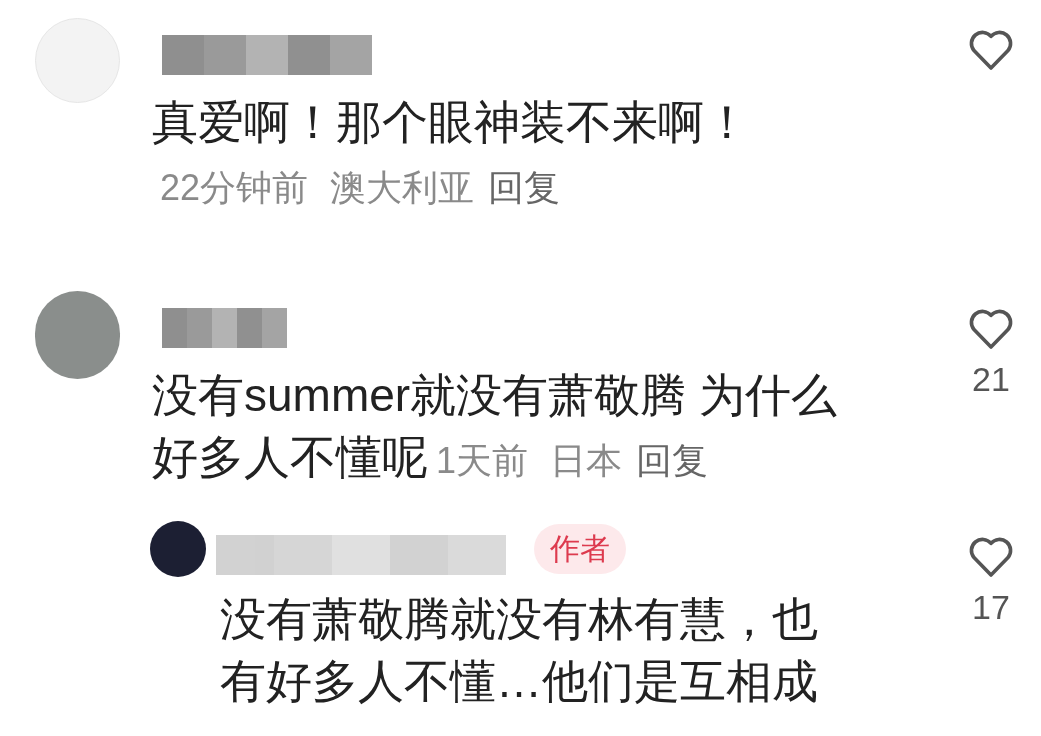 The image size is (1041, 736). Describe the element at coordinates (991, 607) in the screenshot. I see `like-count: 17` at that location.